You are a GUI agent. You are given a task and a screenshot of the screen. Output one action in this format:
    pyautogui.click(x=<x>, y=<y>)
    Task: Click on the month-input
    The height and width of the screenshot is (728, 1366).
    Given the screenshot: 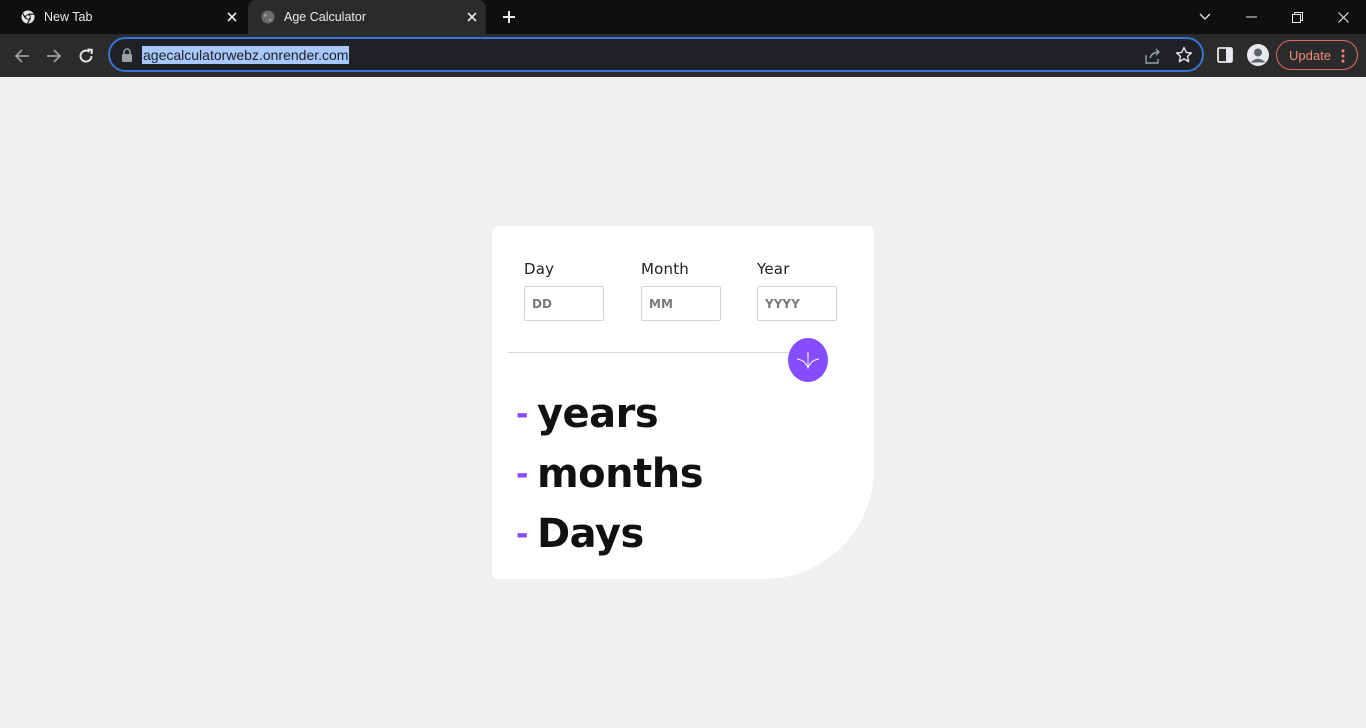 What is the action you would take?
    pyautogui.click(x=681, y=303)
    